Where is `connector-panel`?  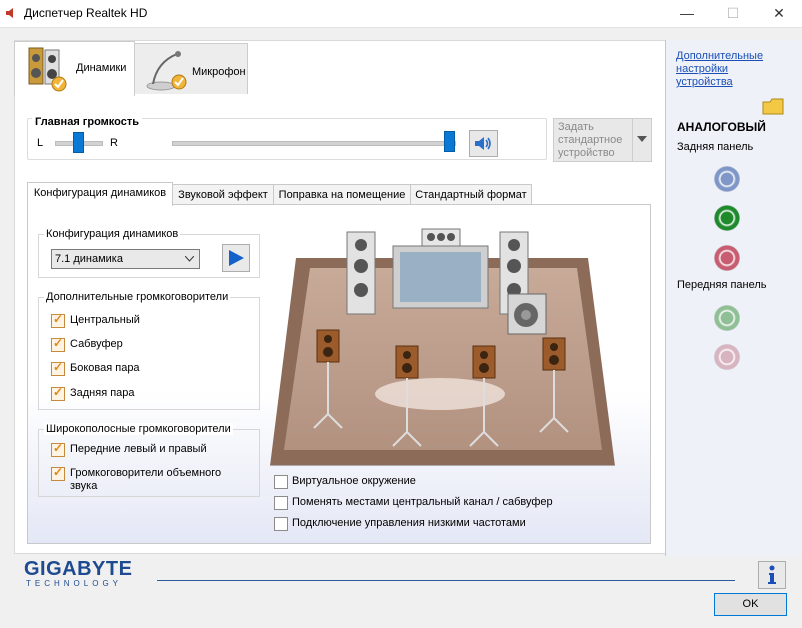
connector-panel is located at coordinates (733, 298).